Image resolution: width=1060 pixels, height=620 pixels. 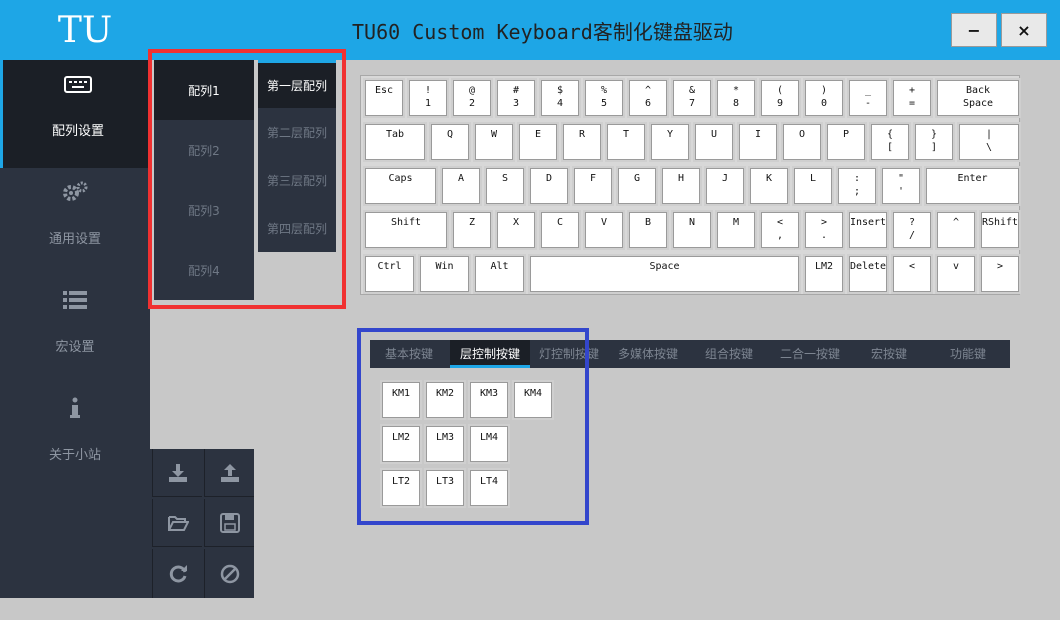 I want to click on function-key-lm4: LM4, so click(x=489, y=444).